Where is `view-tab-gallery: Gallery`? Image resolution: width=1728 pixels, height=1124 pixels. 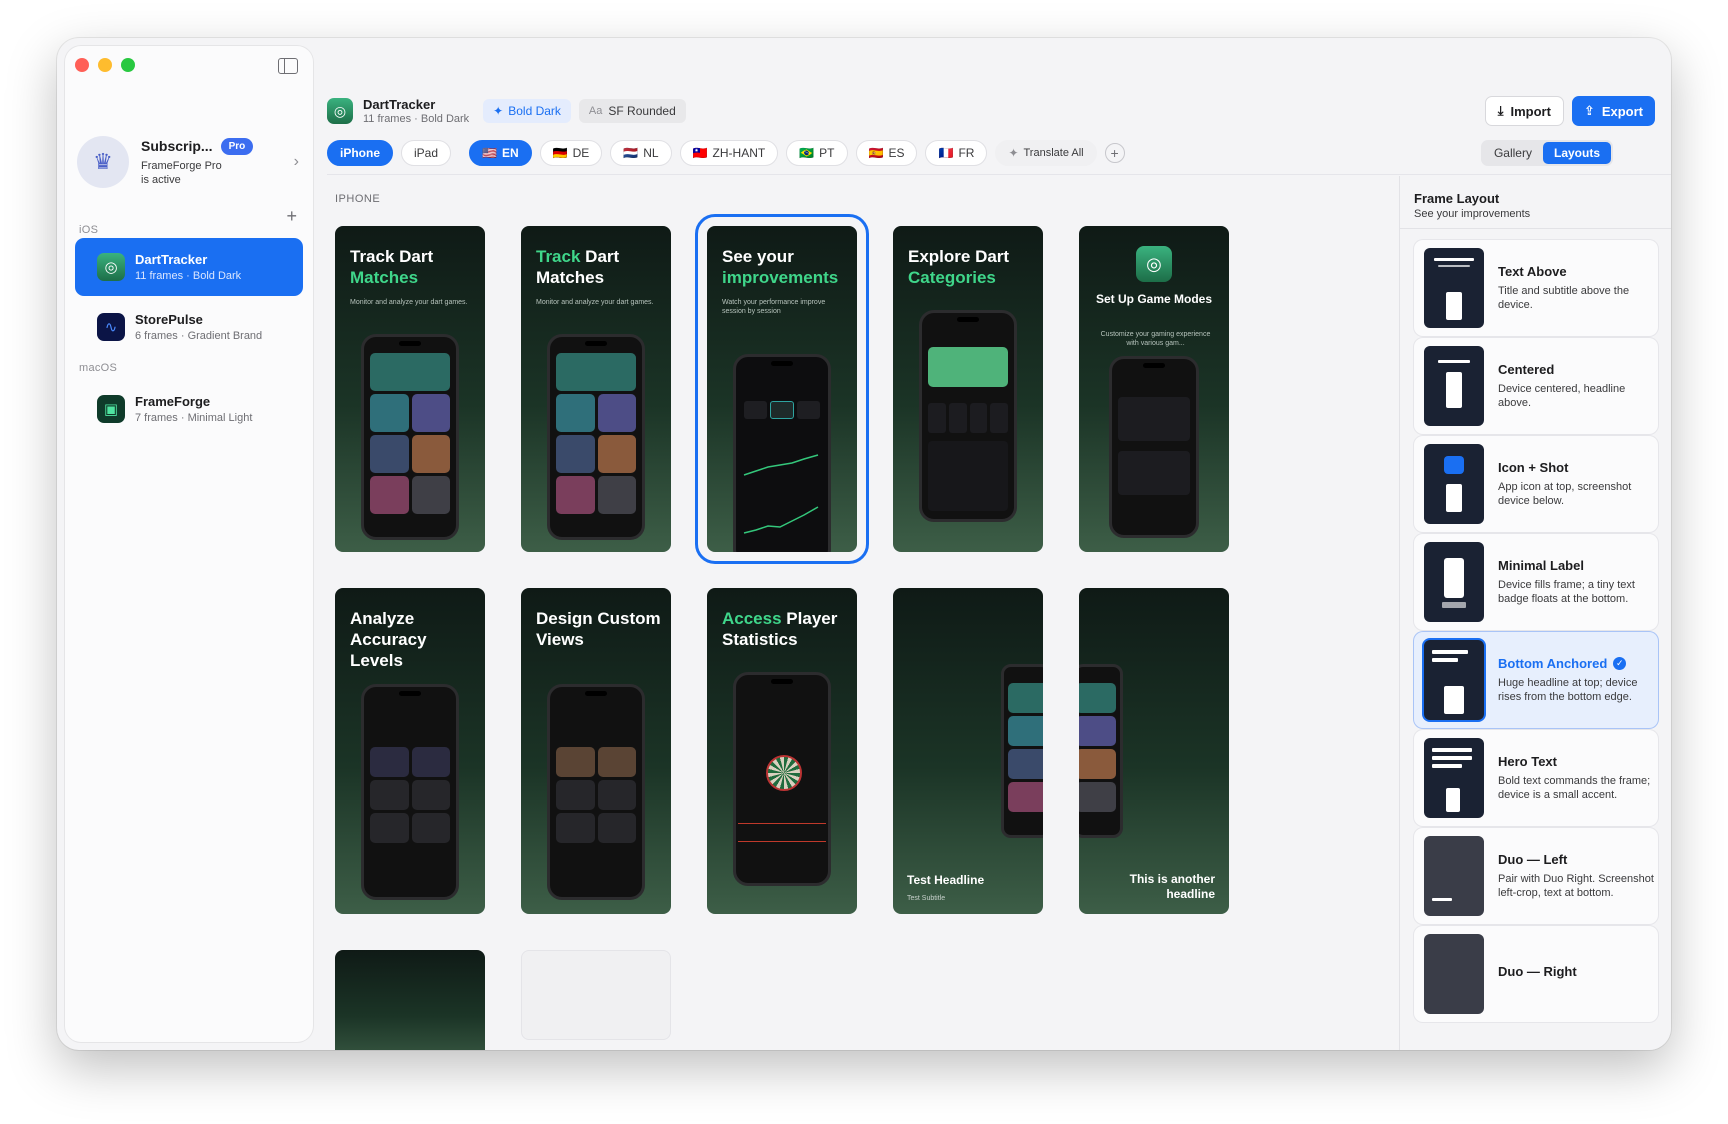
view-tab-gallery: Gallery is located at coordinates (1513, 153).